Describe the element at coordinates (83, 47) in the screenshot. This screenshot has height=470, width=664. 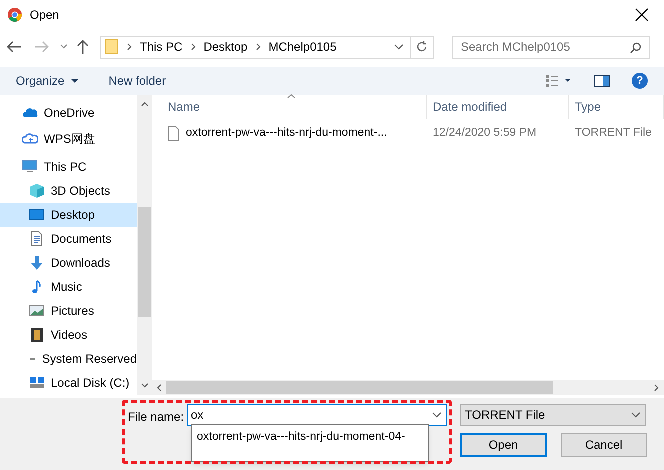
I see `up-arrow-icon` at that location.